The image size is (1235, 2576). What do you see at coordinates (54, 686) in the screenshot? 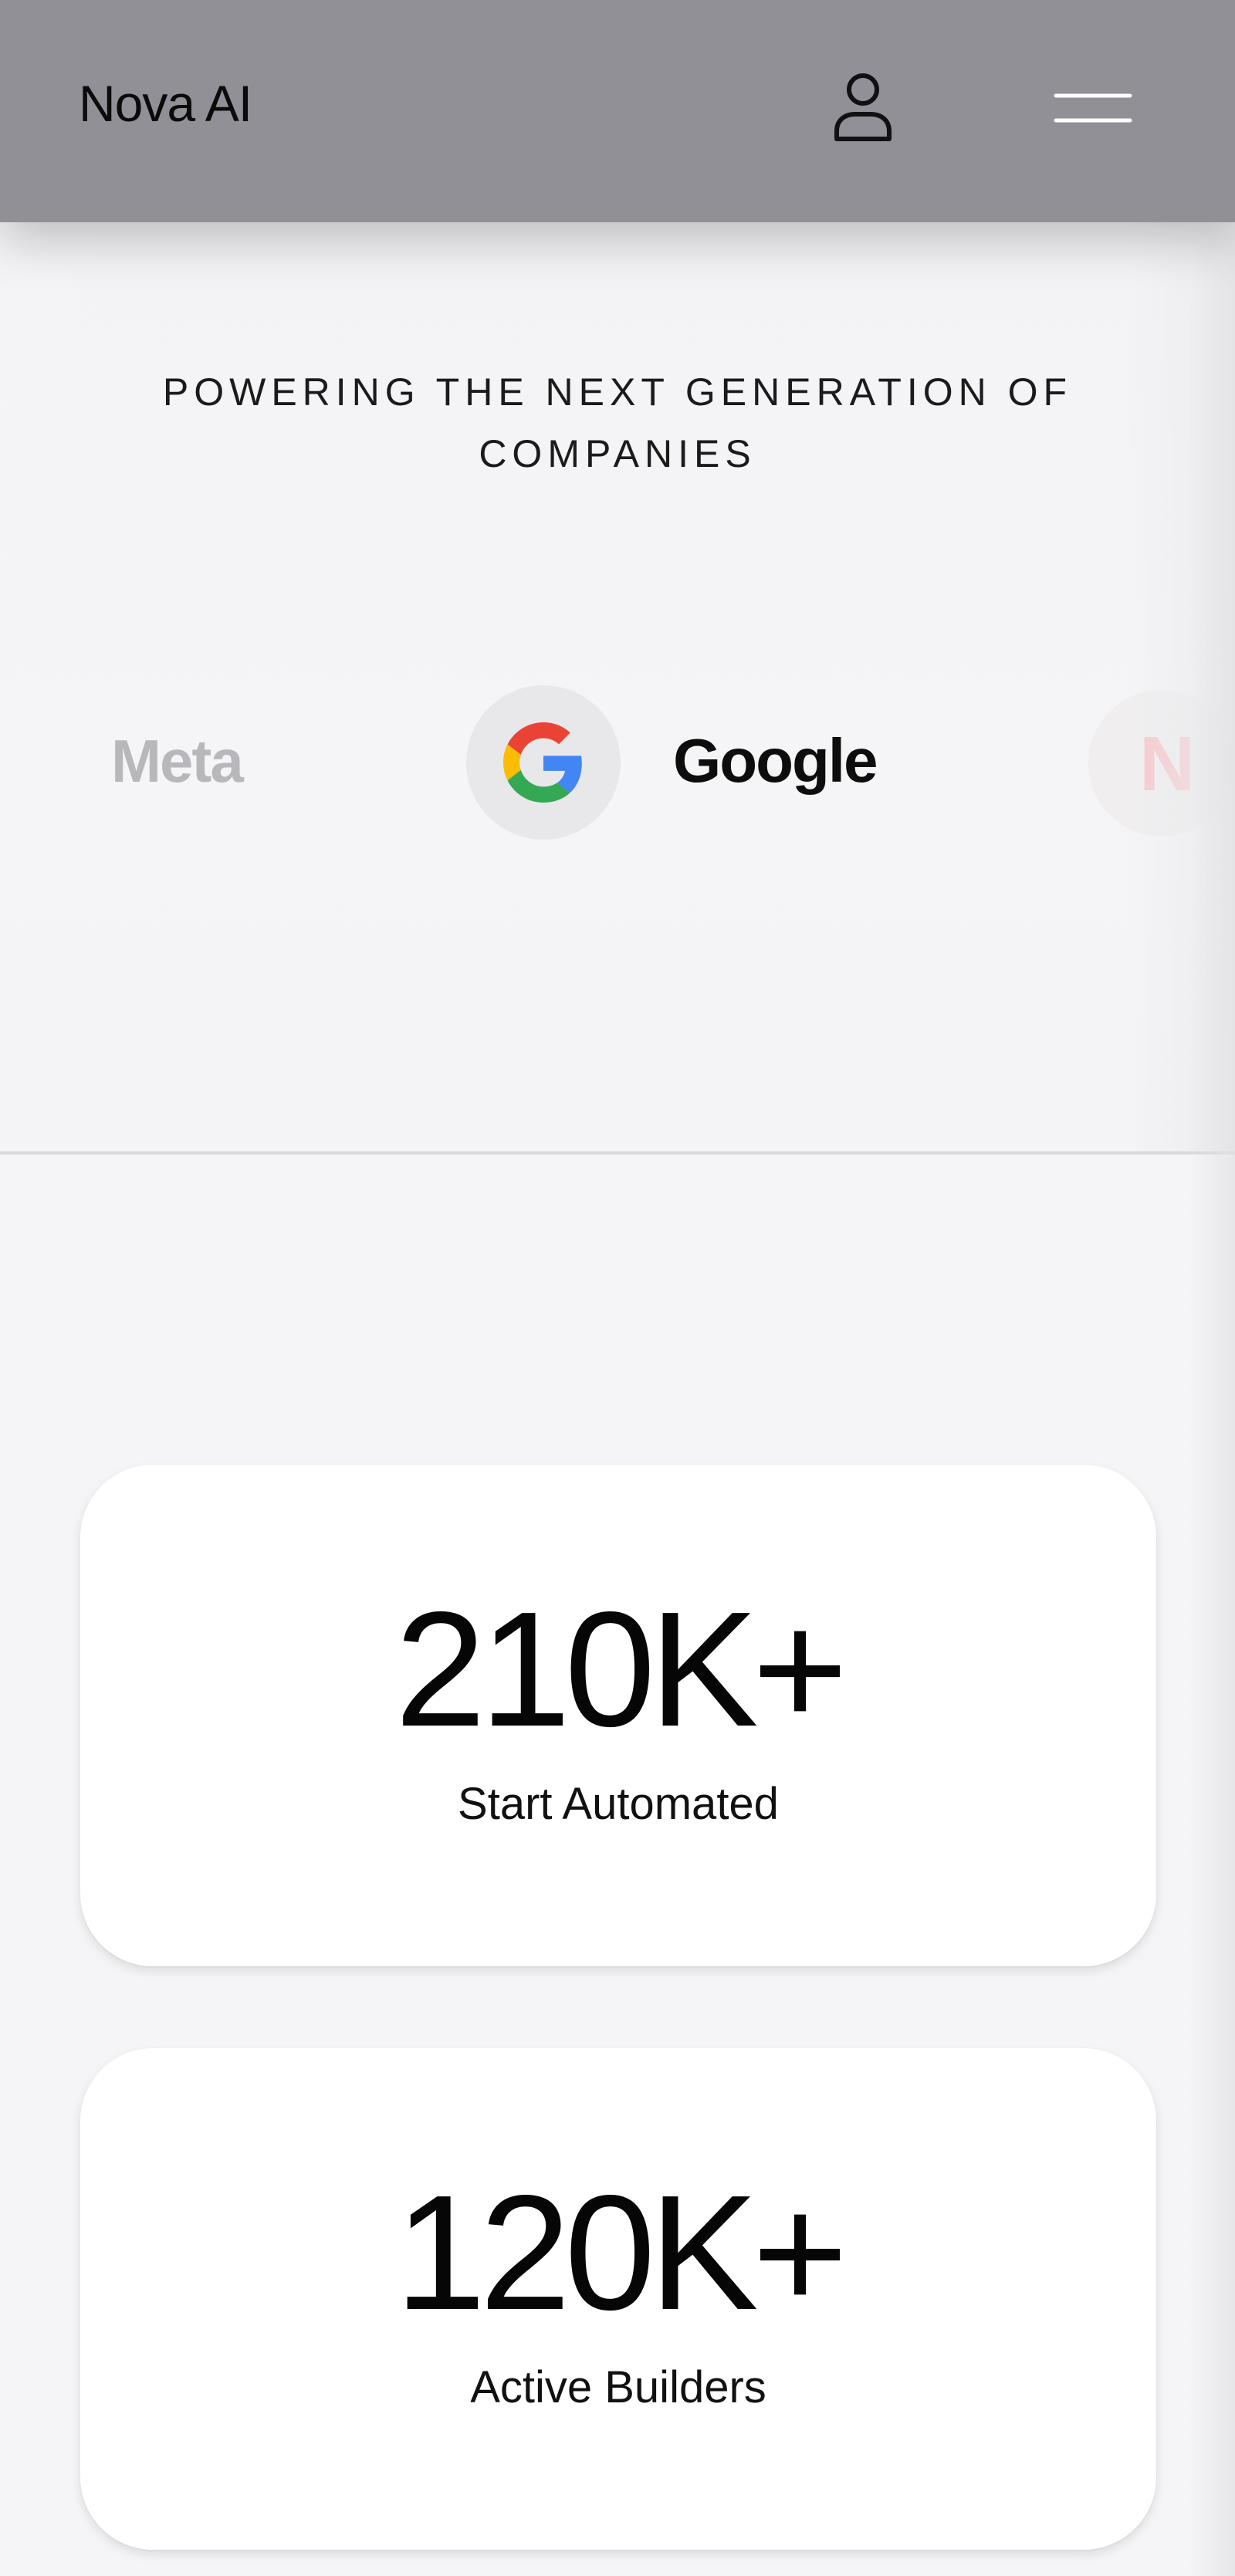
I see `carousel-fade-left` at bounding box center [54, 686].